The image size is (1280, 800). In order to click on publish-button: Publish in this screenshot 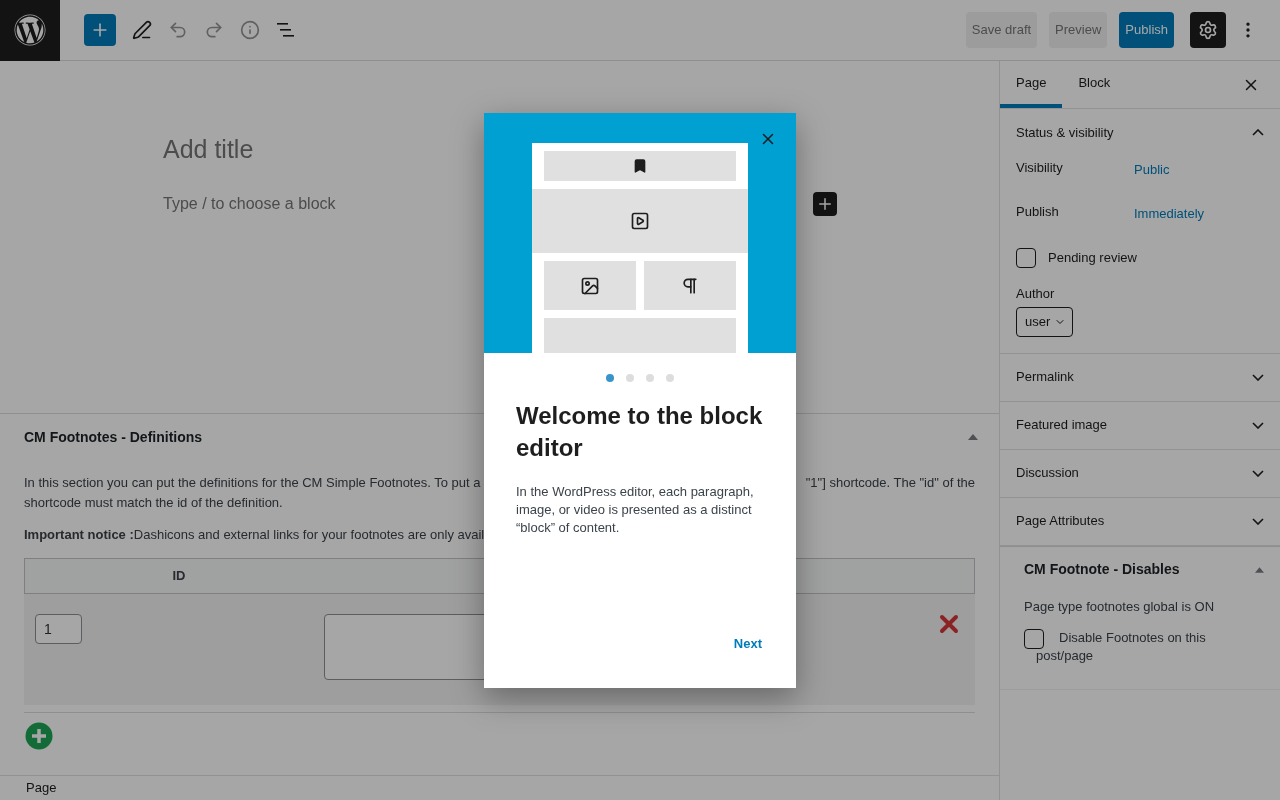, I will do `click(1146, 30)`.